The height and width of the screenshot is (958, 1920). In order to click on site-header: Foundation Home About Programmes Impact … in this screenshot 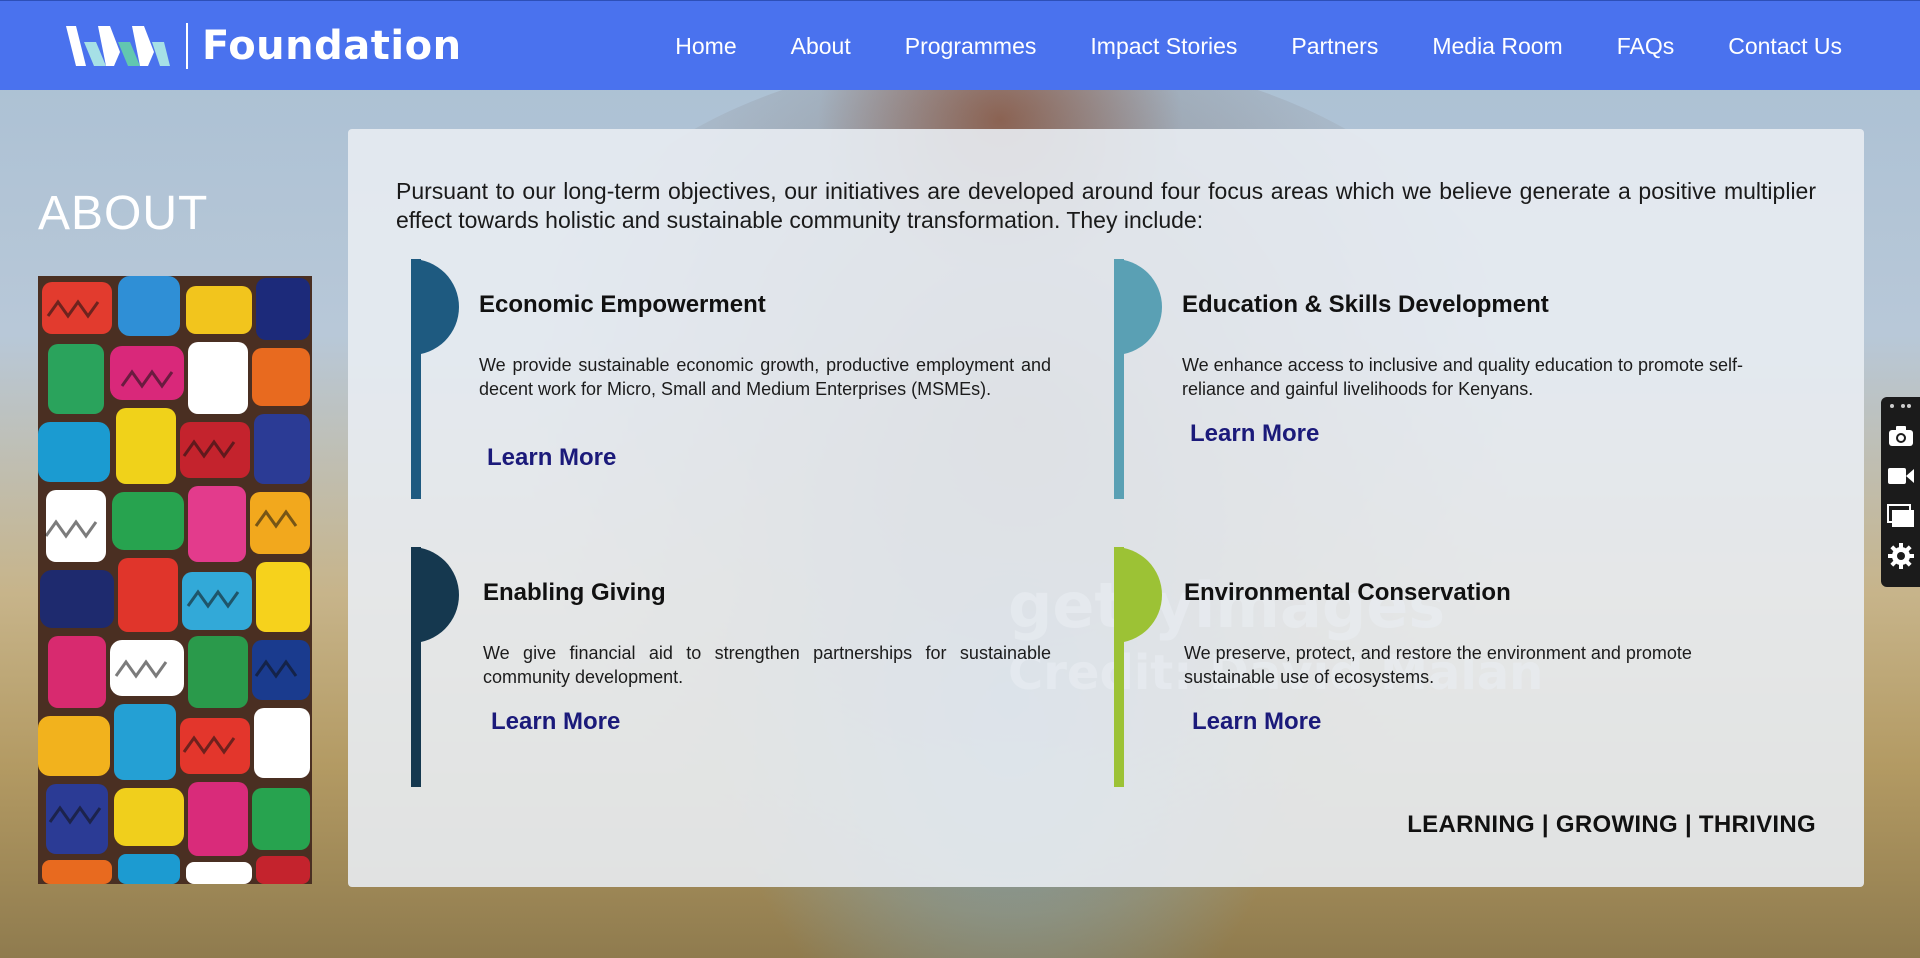, I will do `click(960, 45)`.